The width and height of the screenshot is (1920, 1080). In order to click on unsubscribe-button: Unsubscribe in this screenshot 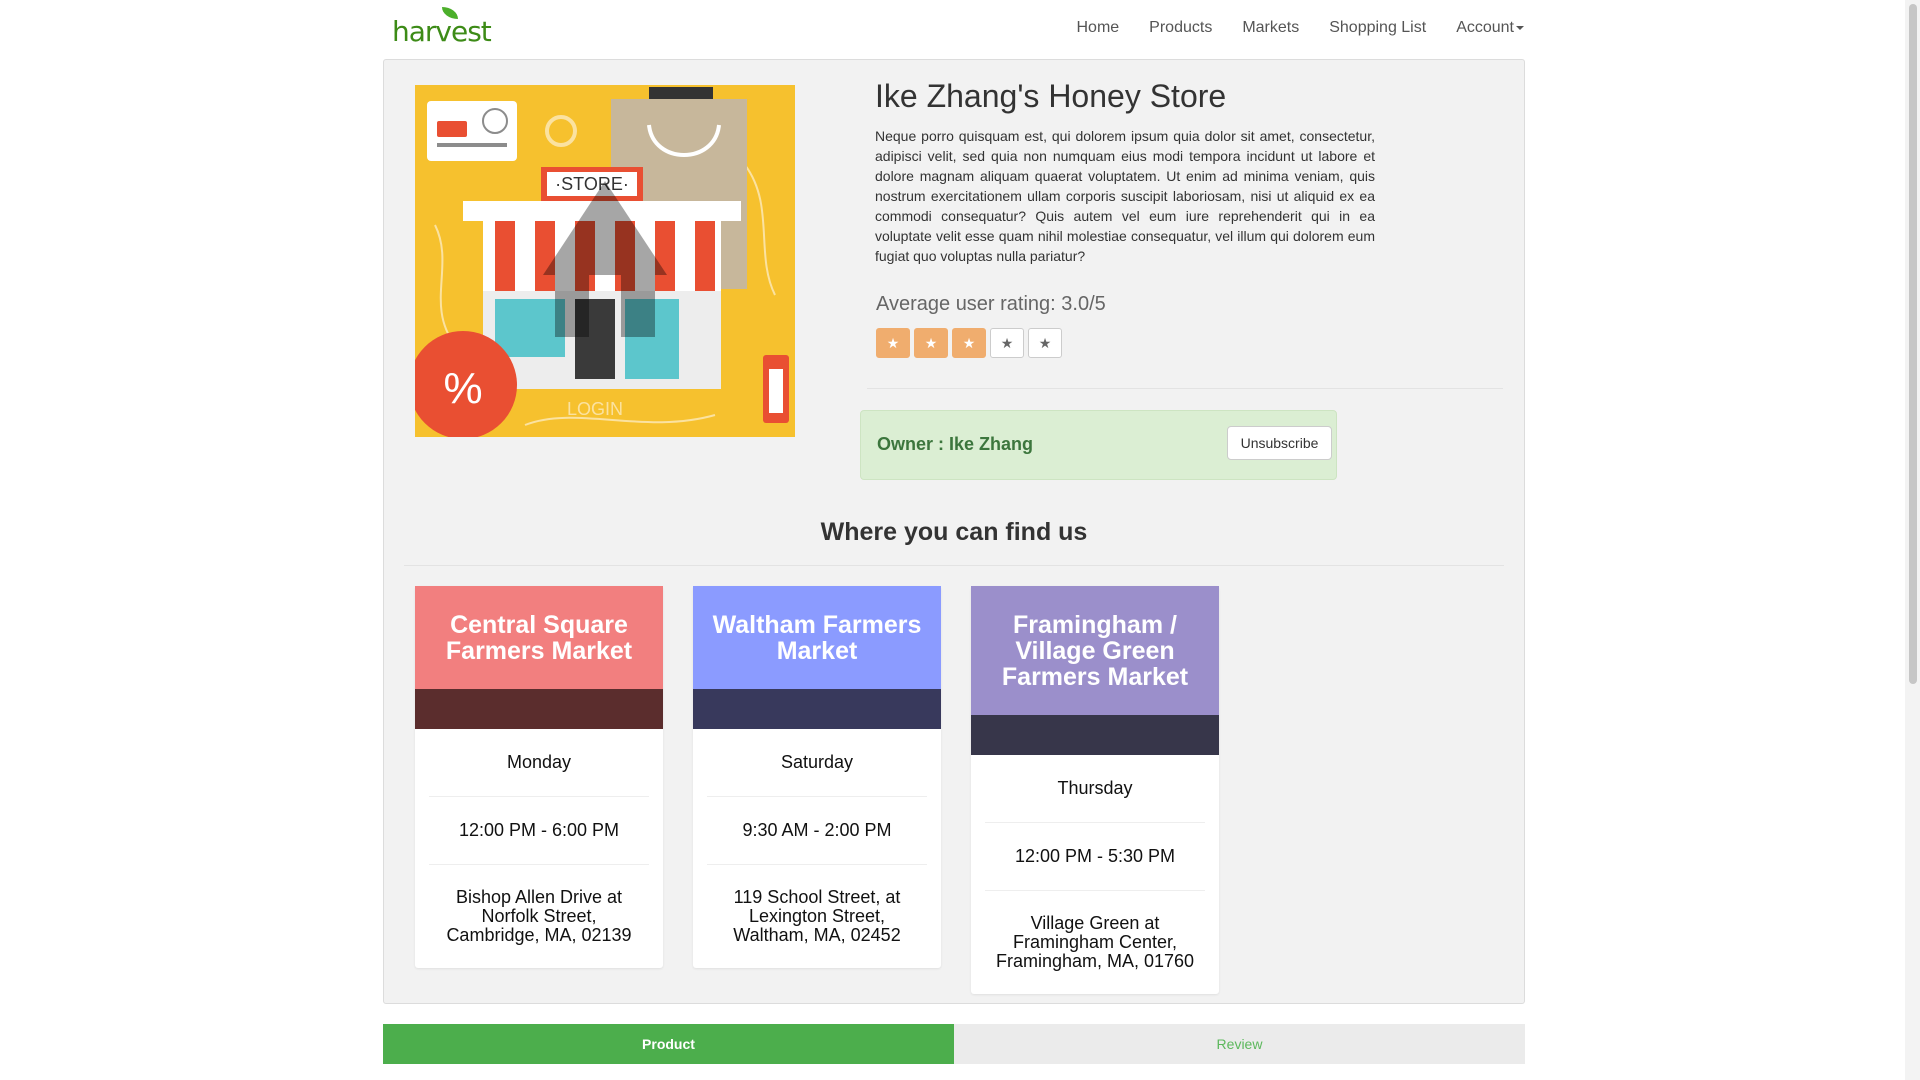, I will do `click(1279, 443)`.